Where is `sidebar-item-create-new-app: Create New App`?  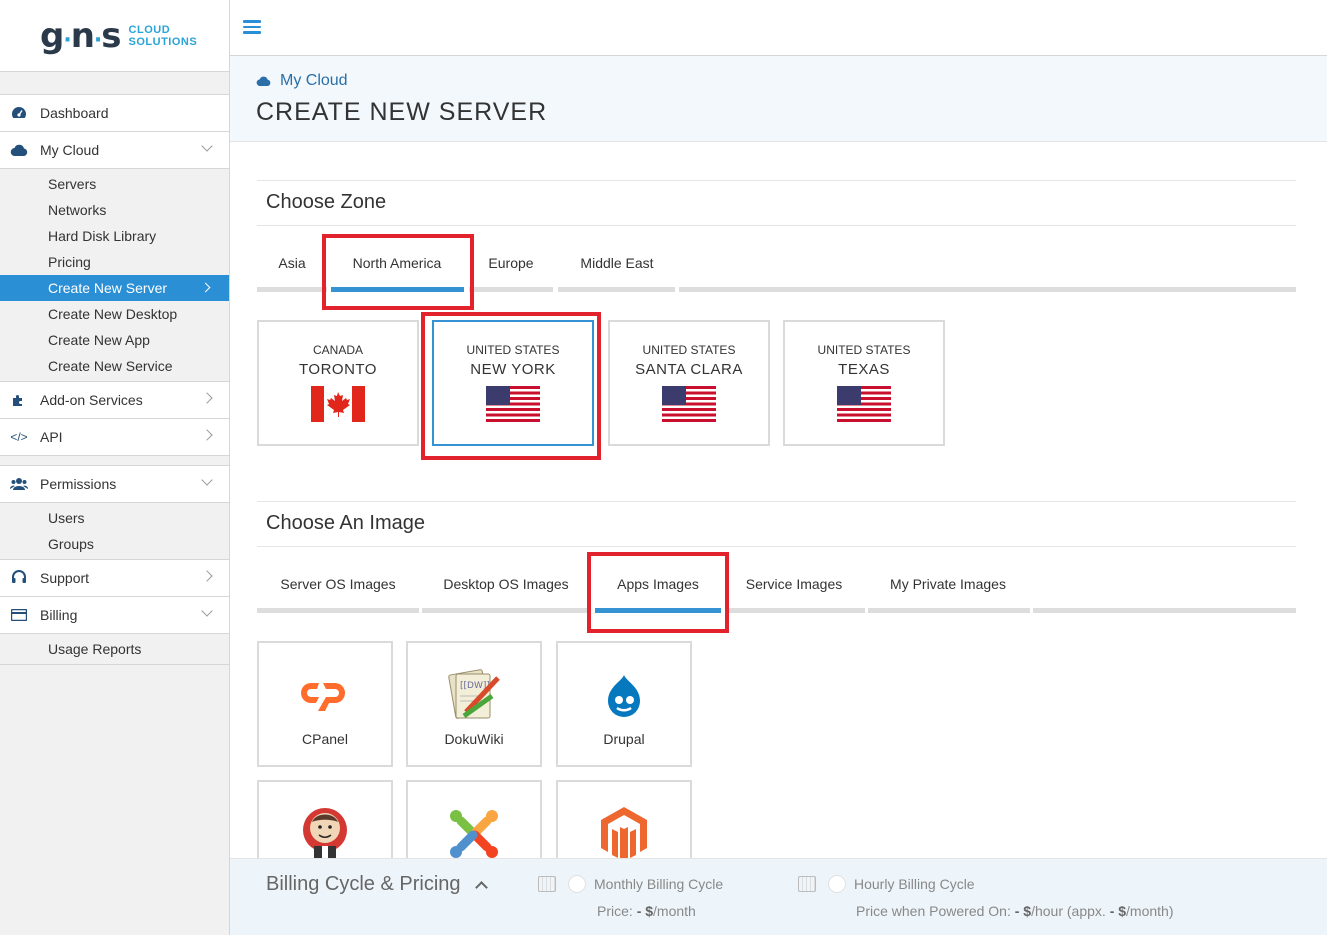 sidebar-item-create-new-app: Create New App is located at coordinates (114, 340).